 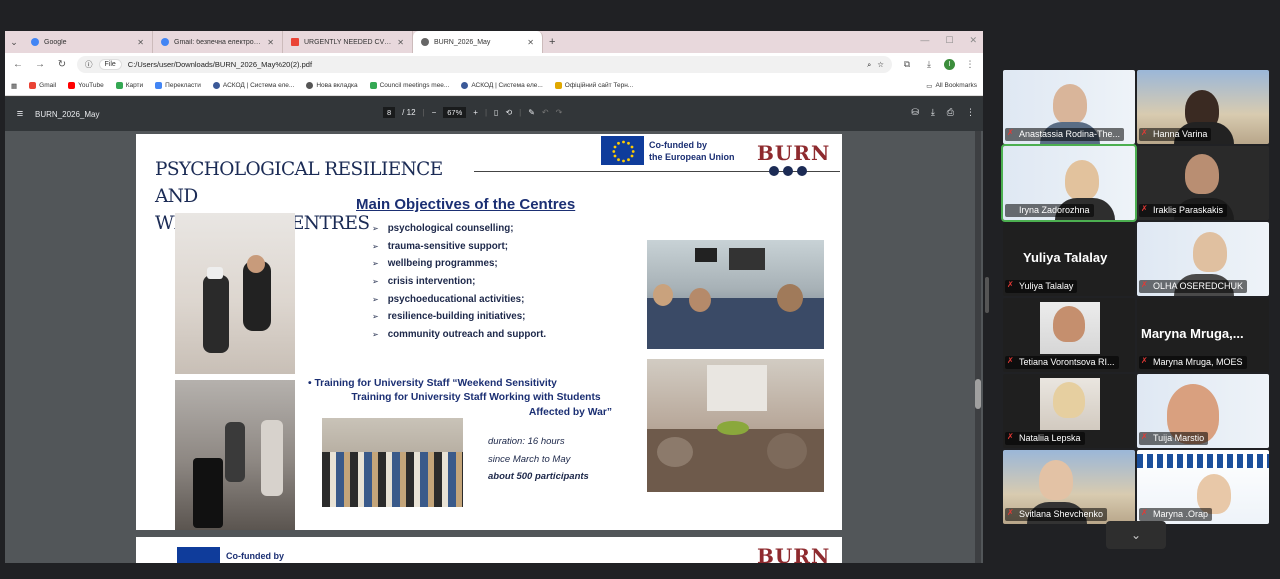 I want to click on participant-tile: OLHA OSEREDCHUK ✗, so click(x=1203, y=259).